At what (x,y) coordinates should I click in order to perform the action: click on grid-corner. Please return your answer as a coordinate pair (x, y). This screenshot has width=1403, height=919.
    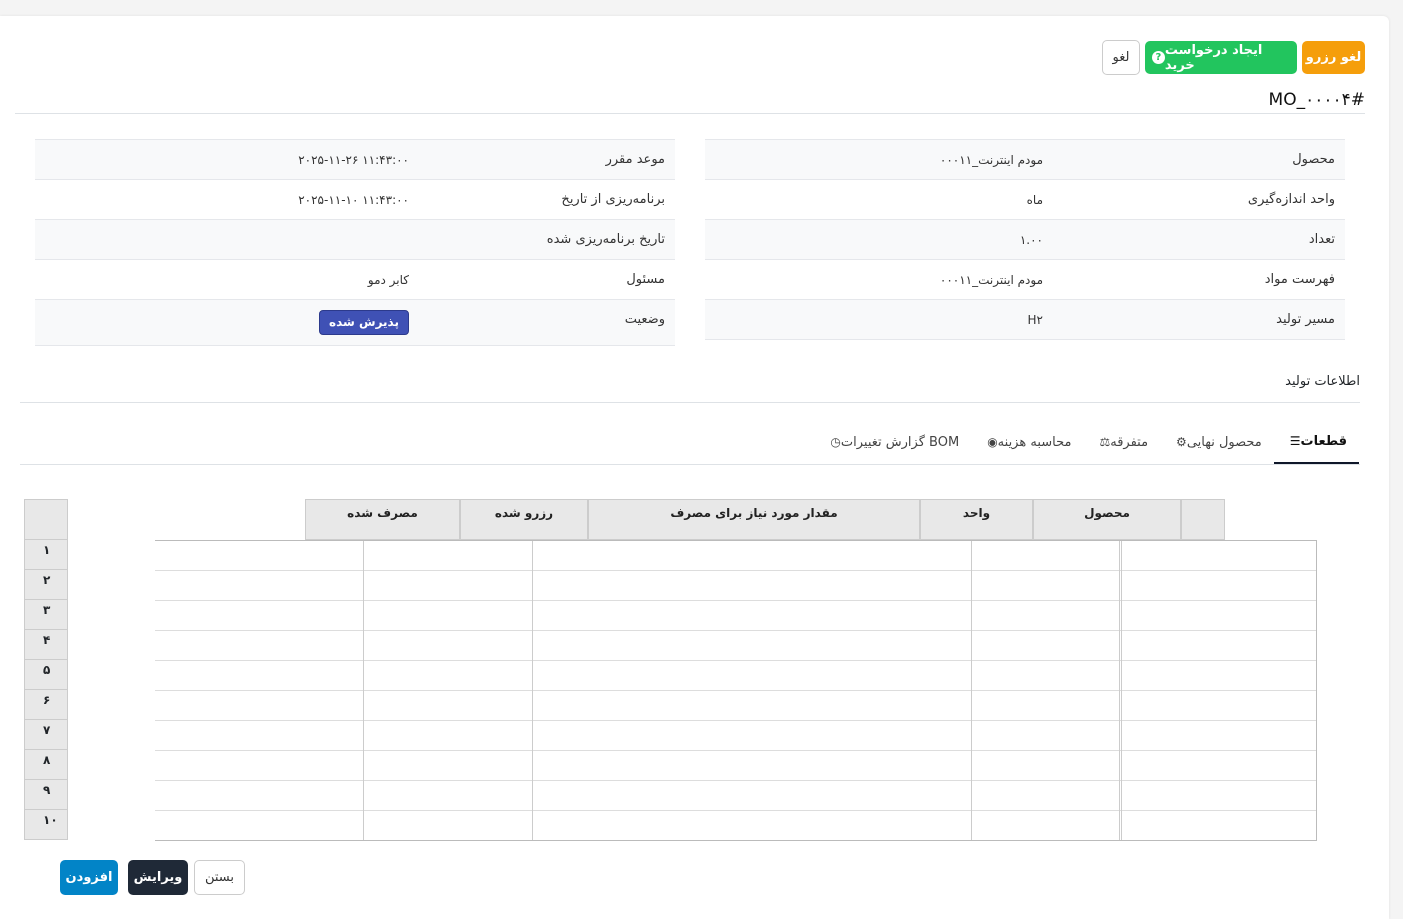
    Looking at the image, I should click on (46, 519).